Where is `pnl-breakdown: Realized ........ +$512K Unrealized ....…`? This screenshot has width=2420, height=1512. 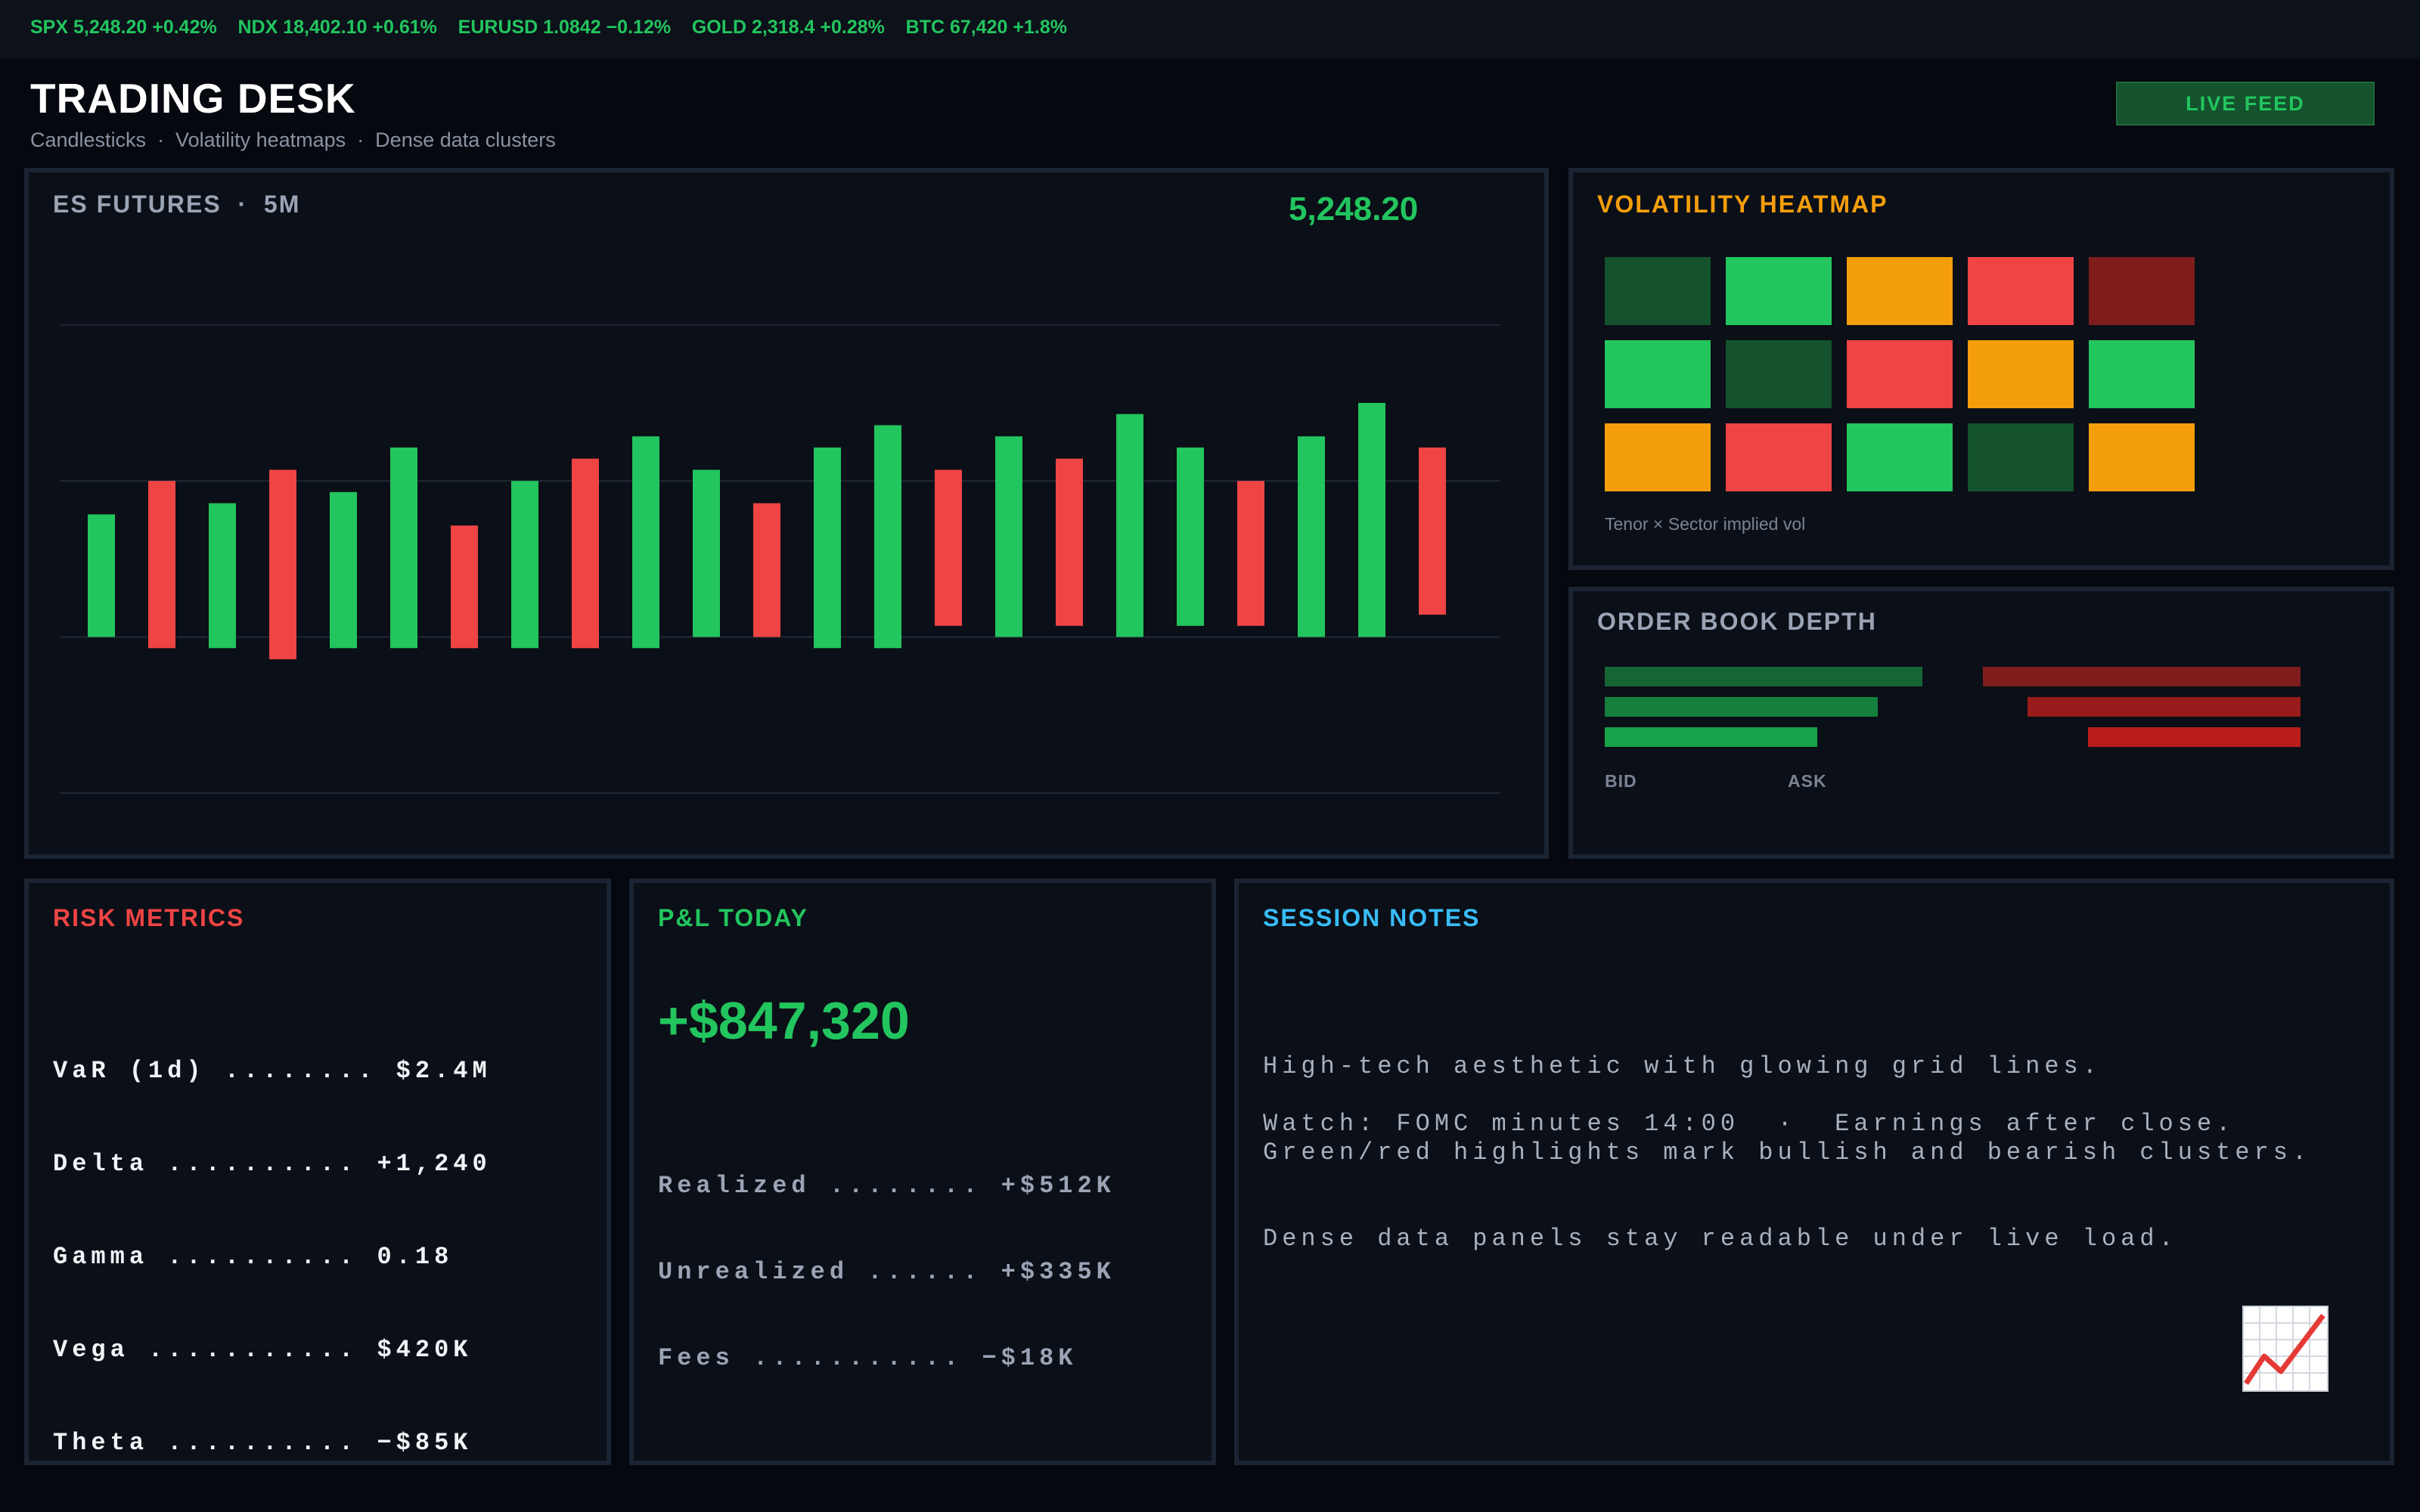
pnl-breakdown: Realized ........ +$512K Unrealized ....… is located at coordinates (886, 1272).